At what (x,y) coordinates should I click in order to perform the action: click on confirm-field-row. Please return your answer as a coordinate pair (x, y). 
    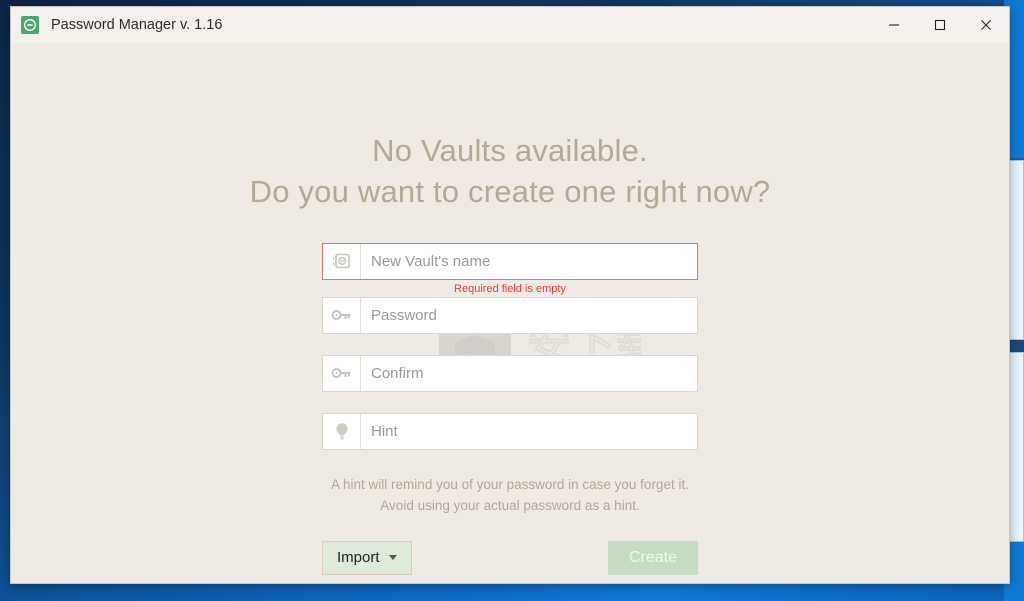
    Looking at the image, I should click on (510, 373).